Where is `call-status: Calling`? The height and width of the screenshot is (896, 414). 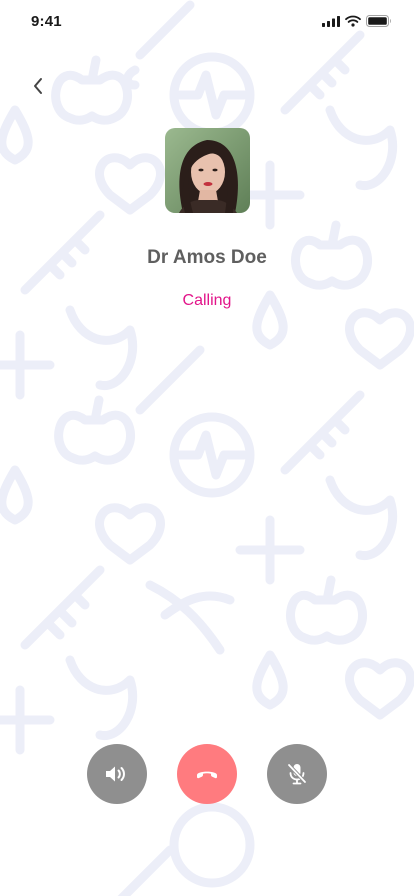 call-status: Calling is located at coordinates (207, 300).